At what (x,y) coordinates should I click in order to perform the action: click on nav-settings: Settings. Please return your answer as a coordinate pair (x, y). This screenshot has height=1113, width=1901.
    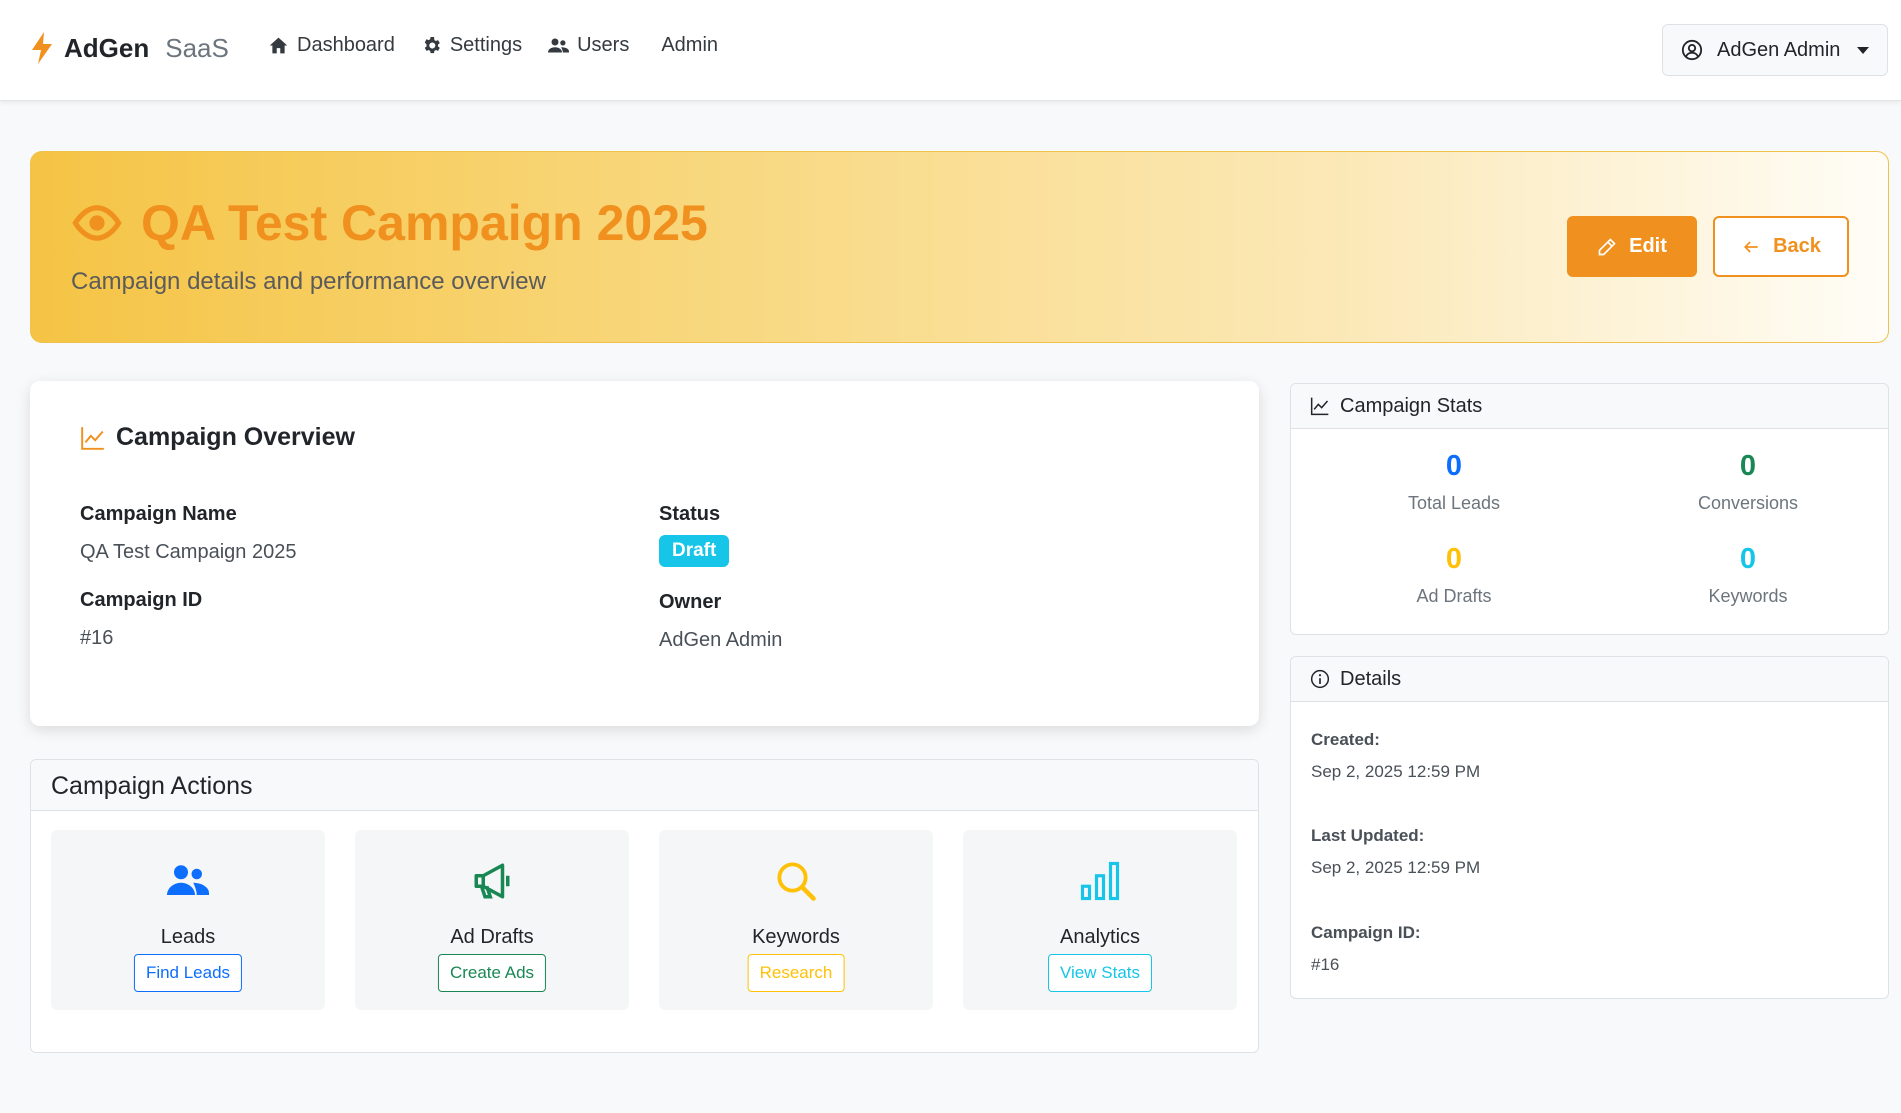
    Looking at the image, I should click on (471, 45).